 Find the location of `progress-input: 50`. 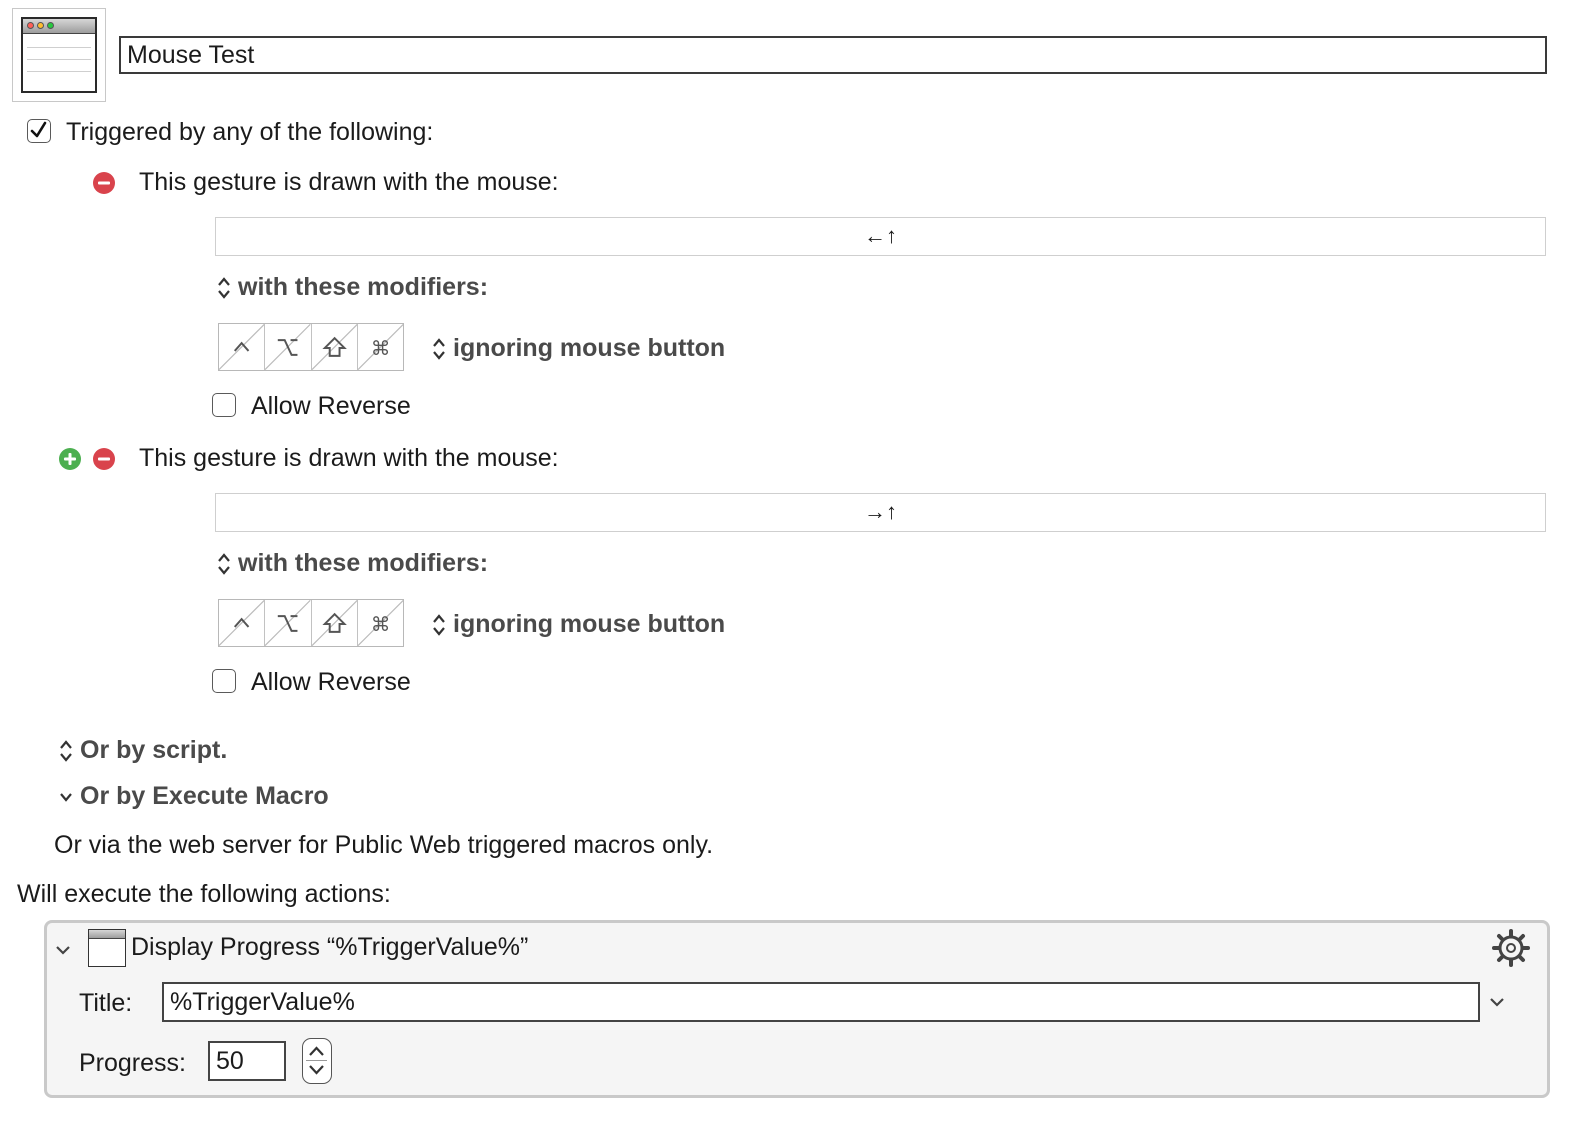

progress-input: 50 is located at coordinates (247, 1061).